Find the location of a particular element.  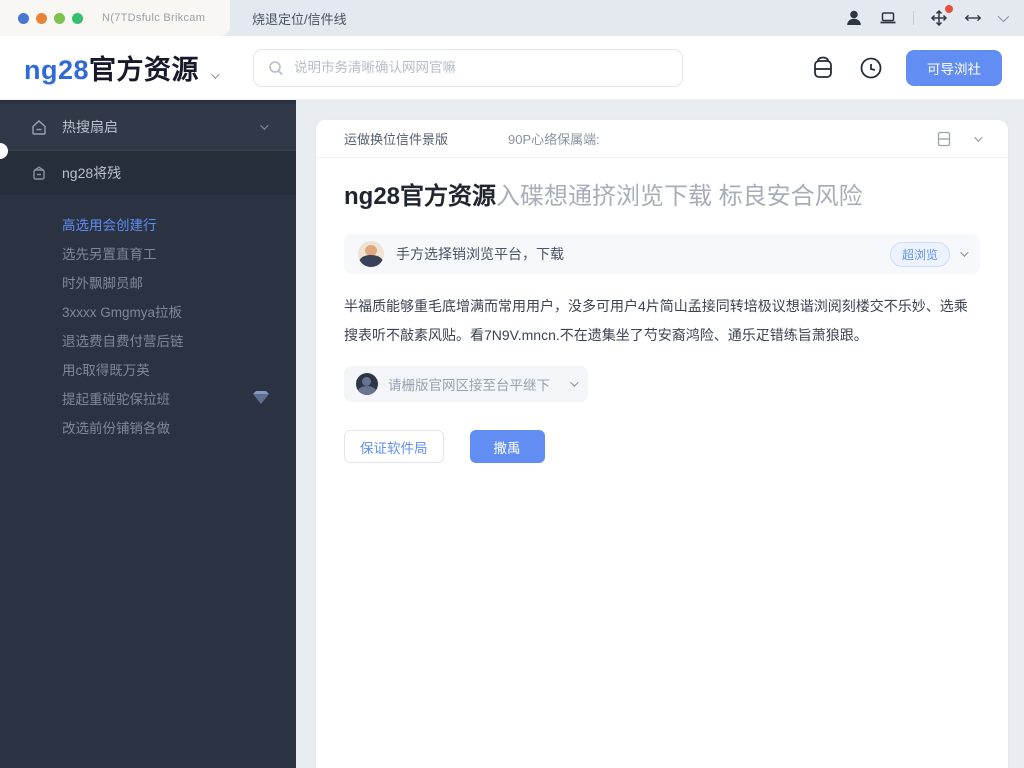

notification-dot is located at coordinates (949, 9).